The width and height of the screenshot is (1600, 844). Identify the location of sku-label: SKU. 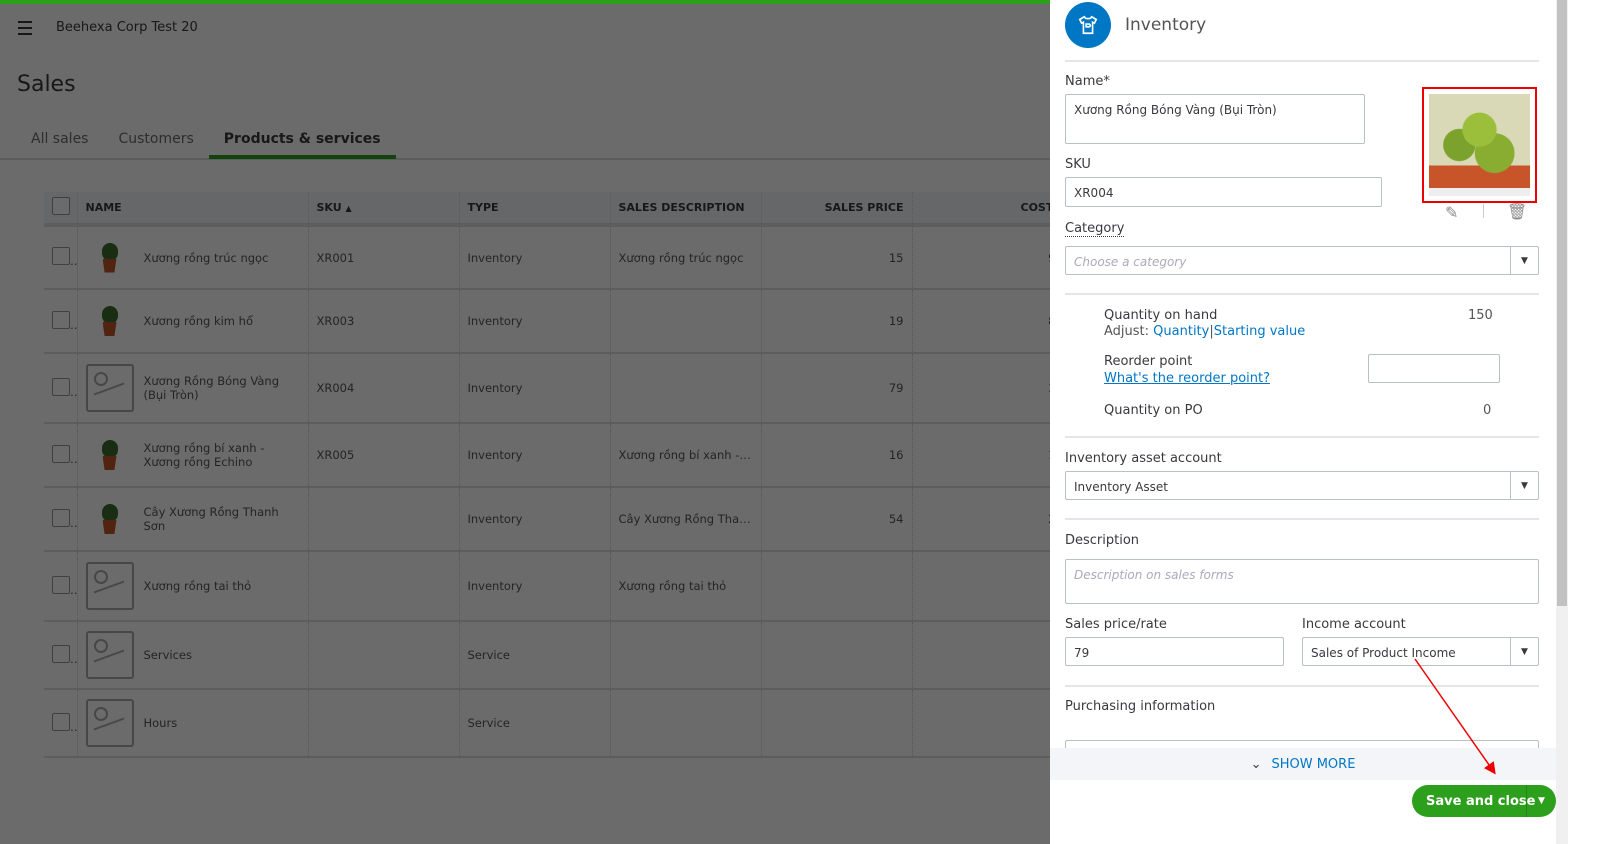
(1078, 164).